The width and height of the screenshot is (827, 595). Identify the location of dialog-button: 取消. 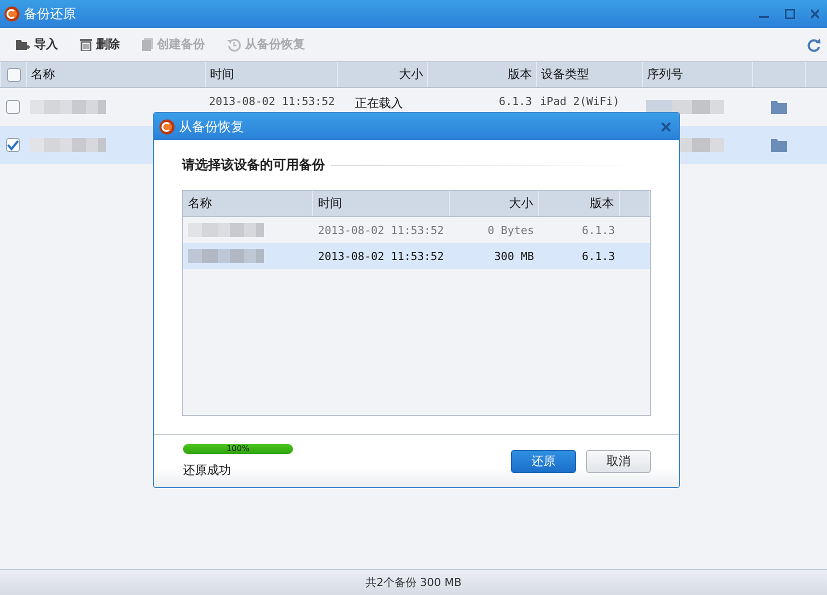
(618, 461).